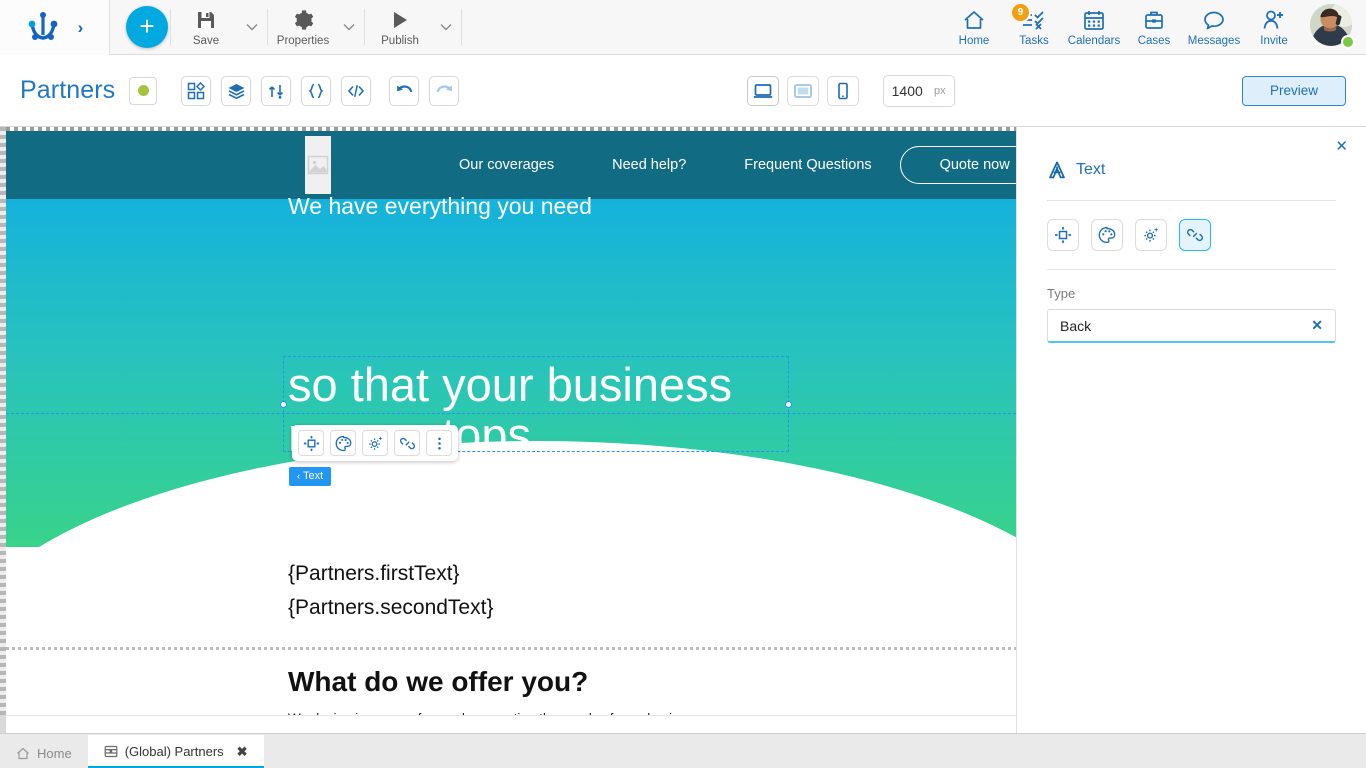 The width and height of the screenshot is (1366, 768). What do you see at coordinates (303, 19) in the screenshot?
I see `gear-icon` at bounding box center [303, 19].